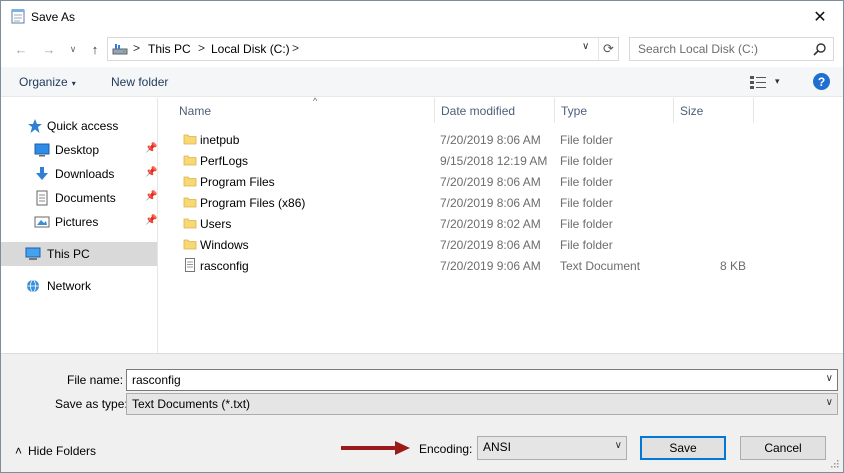 The width and height of the screenshot is (844, 473). I want to click on nav-item-desktop: Desktop 📌, so click(79, 150).